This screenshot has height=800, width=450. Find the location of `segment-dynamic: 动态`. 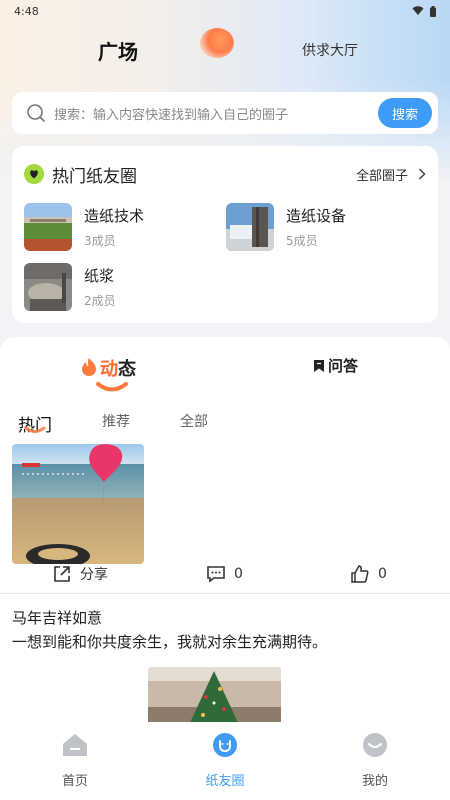

segment-dynamic: 动态 is located at coordinates (115, 373).